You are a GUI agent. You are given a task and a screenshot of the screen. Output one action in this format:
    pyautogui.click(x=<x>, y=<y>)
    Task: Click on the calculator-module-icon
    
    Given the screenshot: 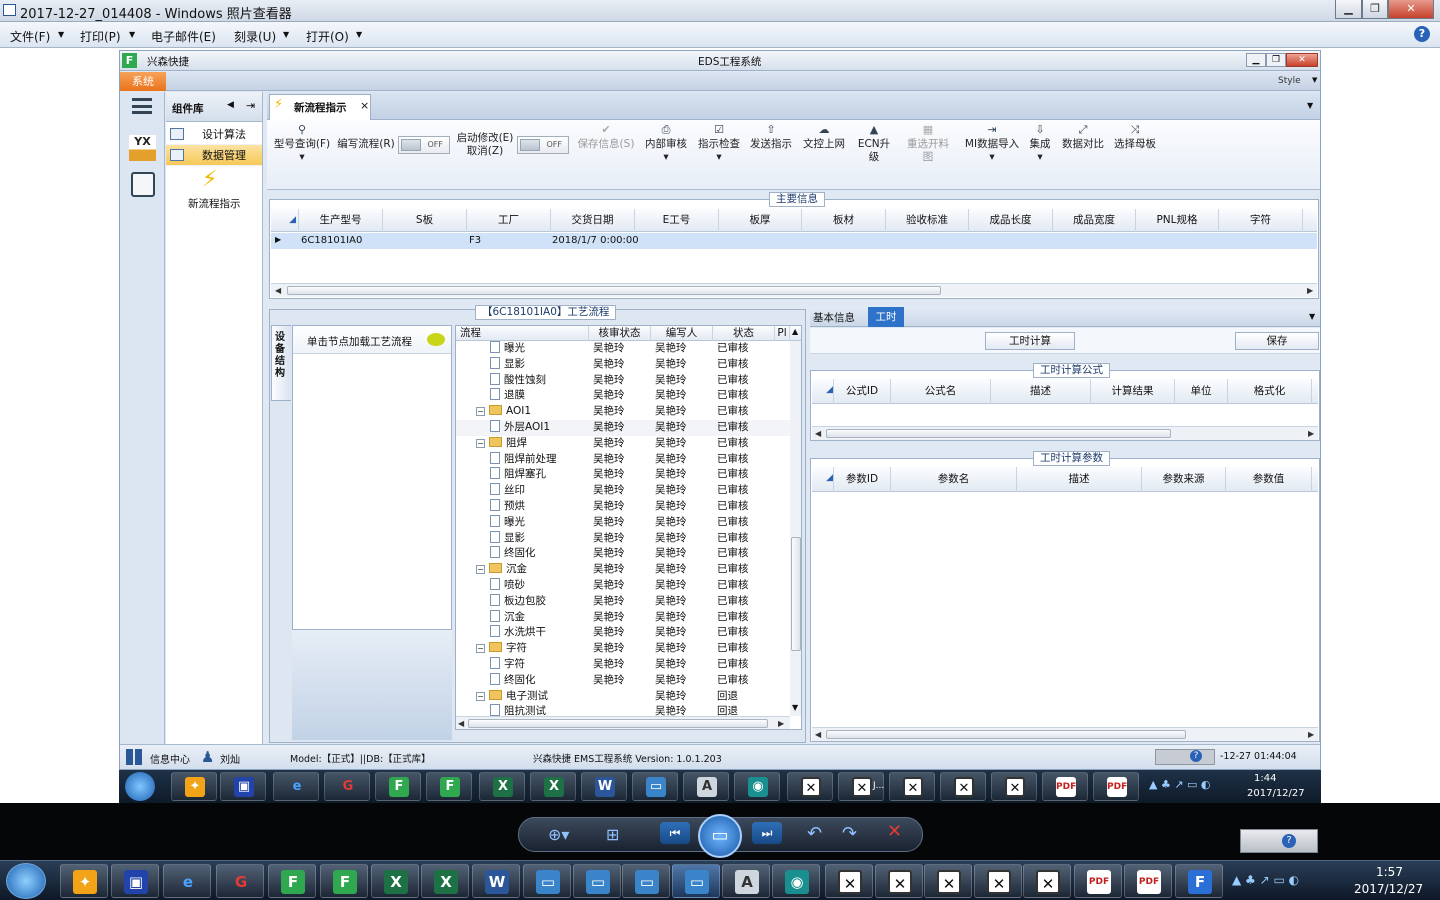 What is the action you would take?
    pyautogui.click(x=143, y=184)
    